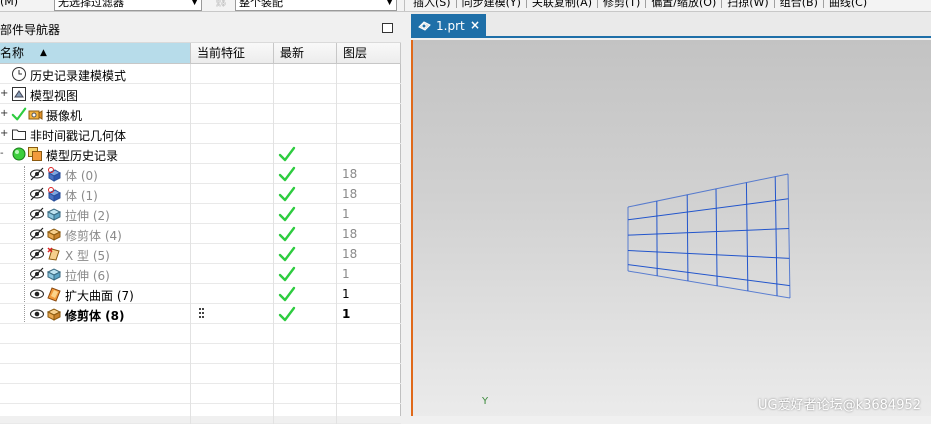  Describe the element at coordinates (81, 195) in the screenshot. I see `tree-row-label: 体 (1)` at that location.